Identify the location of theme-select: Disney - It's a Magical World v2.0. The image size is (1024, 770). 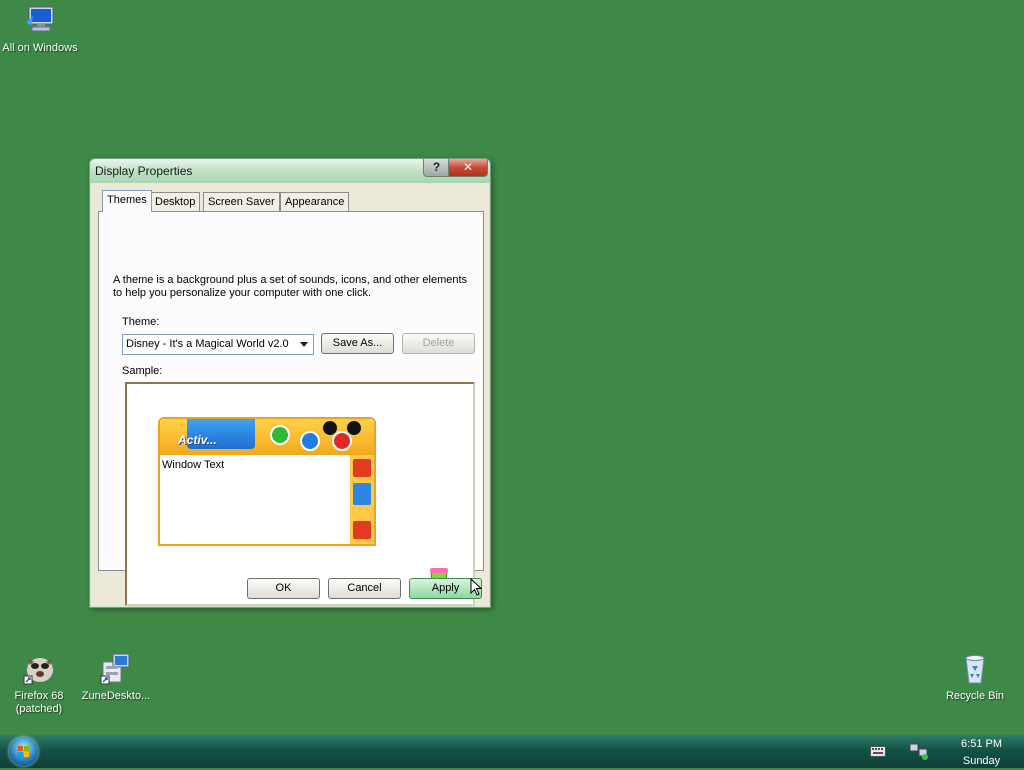
(218, 344).